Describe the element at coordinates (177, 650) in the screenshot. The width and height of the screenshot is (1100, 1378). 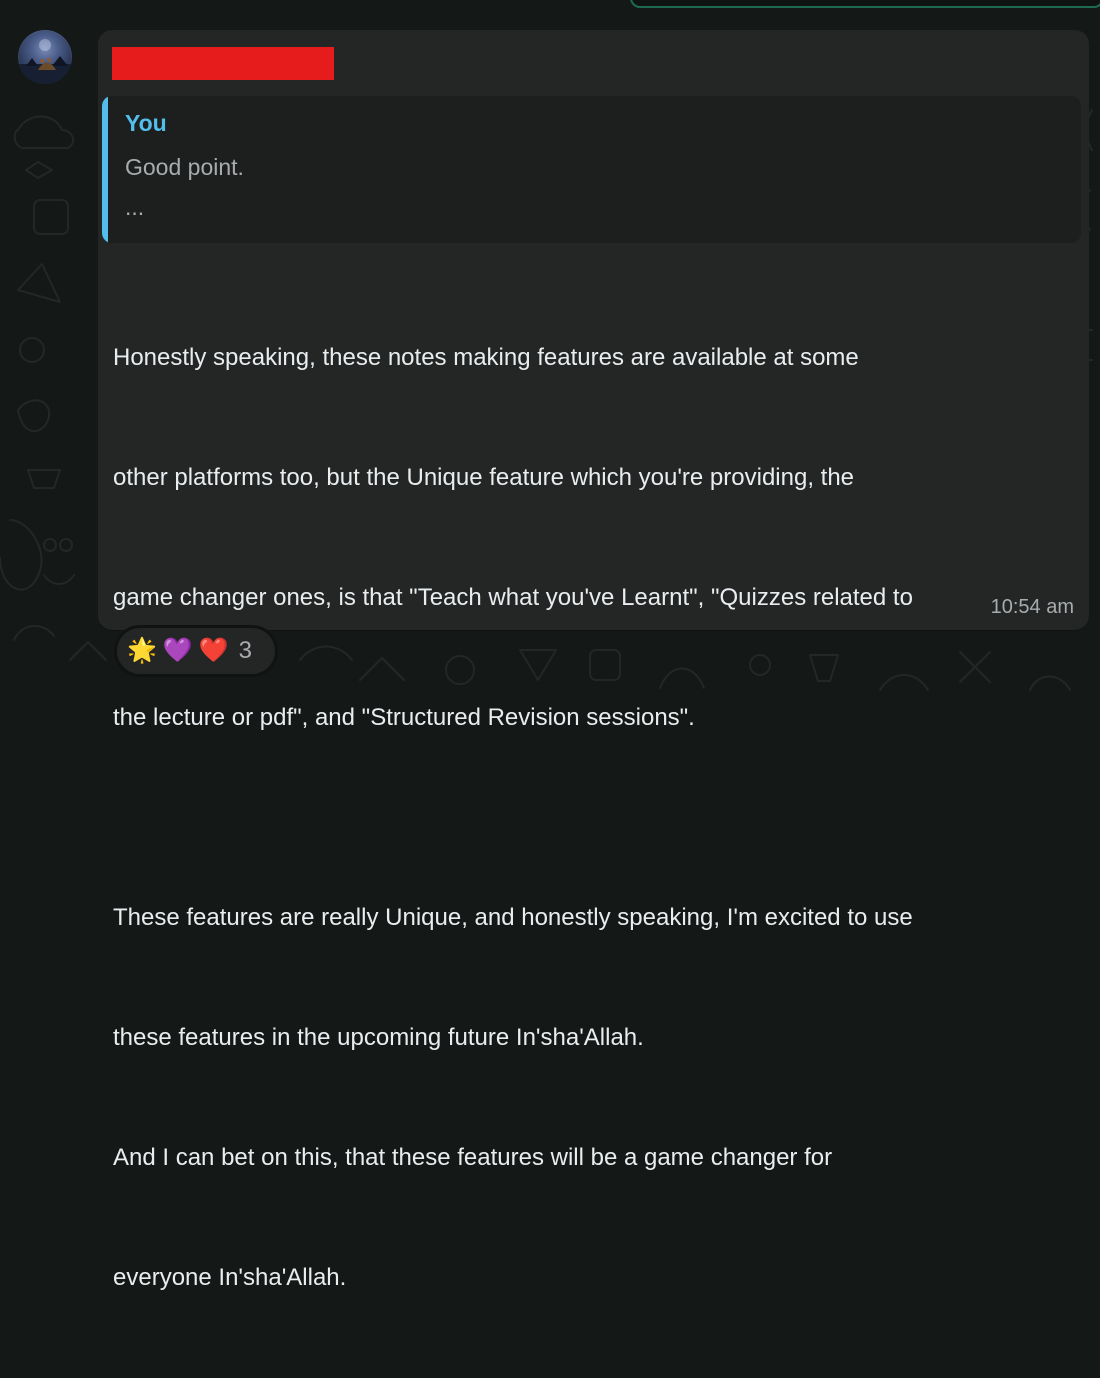
I see `purple-heart-emoji: 💜` at that location.